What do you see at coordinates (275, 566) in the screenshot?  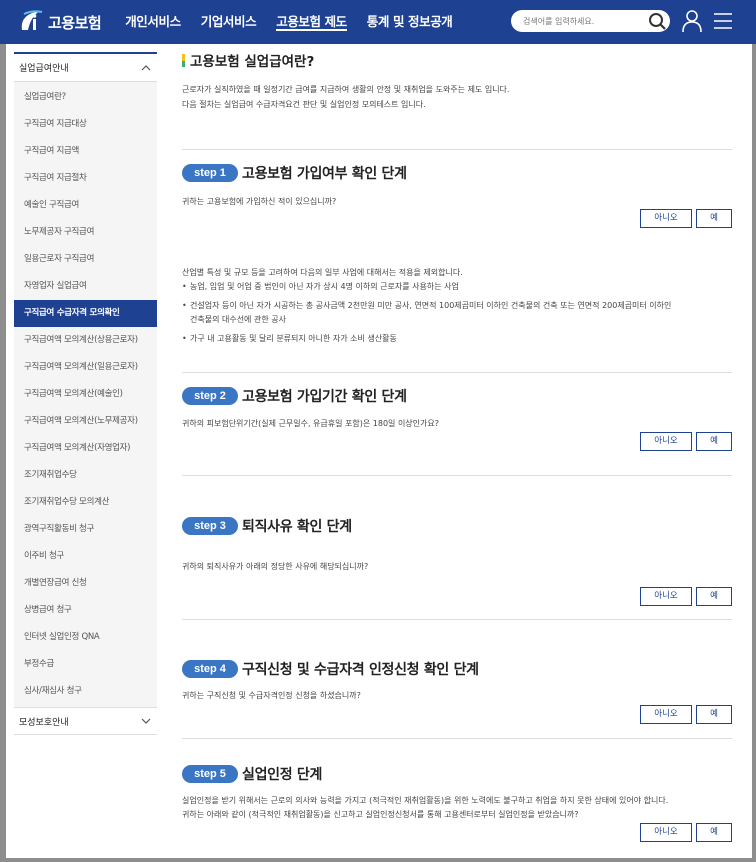 I see `step-3-question: 귀하의 퇴직사유가 아래의 정당한 사유에 해당되십니까?` at bounding box center [275, 566].